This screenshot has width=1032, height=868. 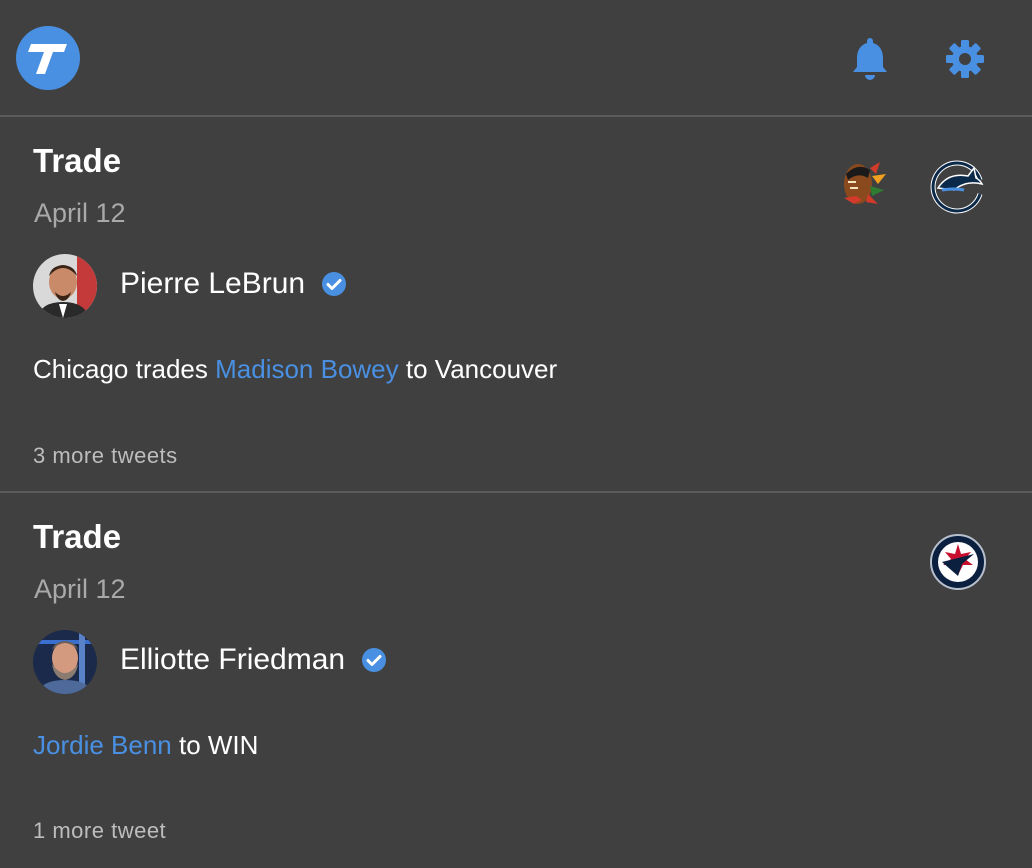 I want to click on tweet-text-after: to WIN, so click(x=215, y=745).